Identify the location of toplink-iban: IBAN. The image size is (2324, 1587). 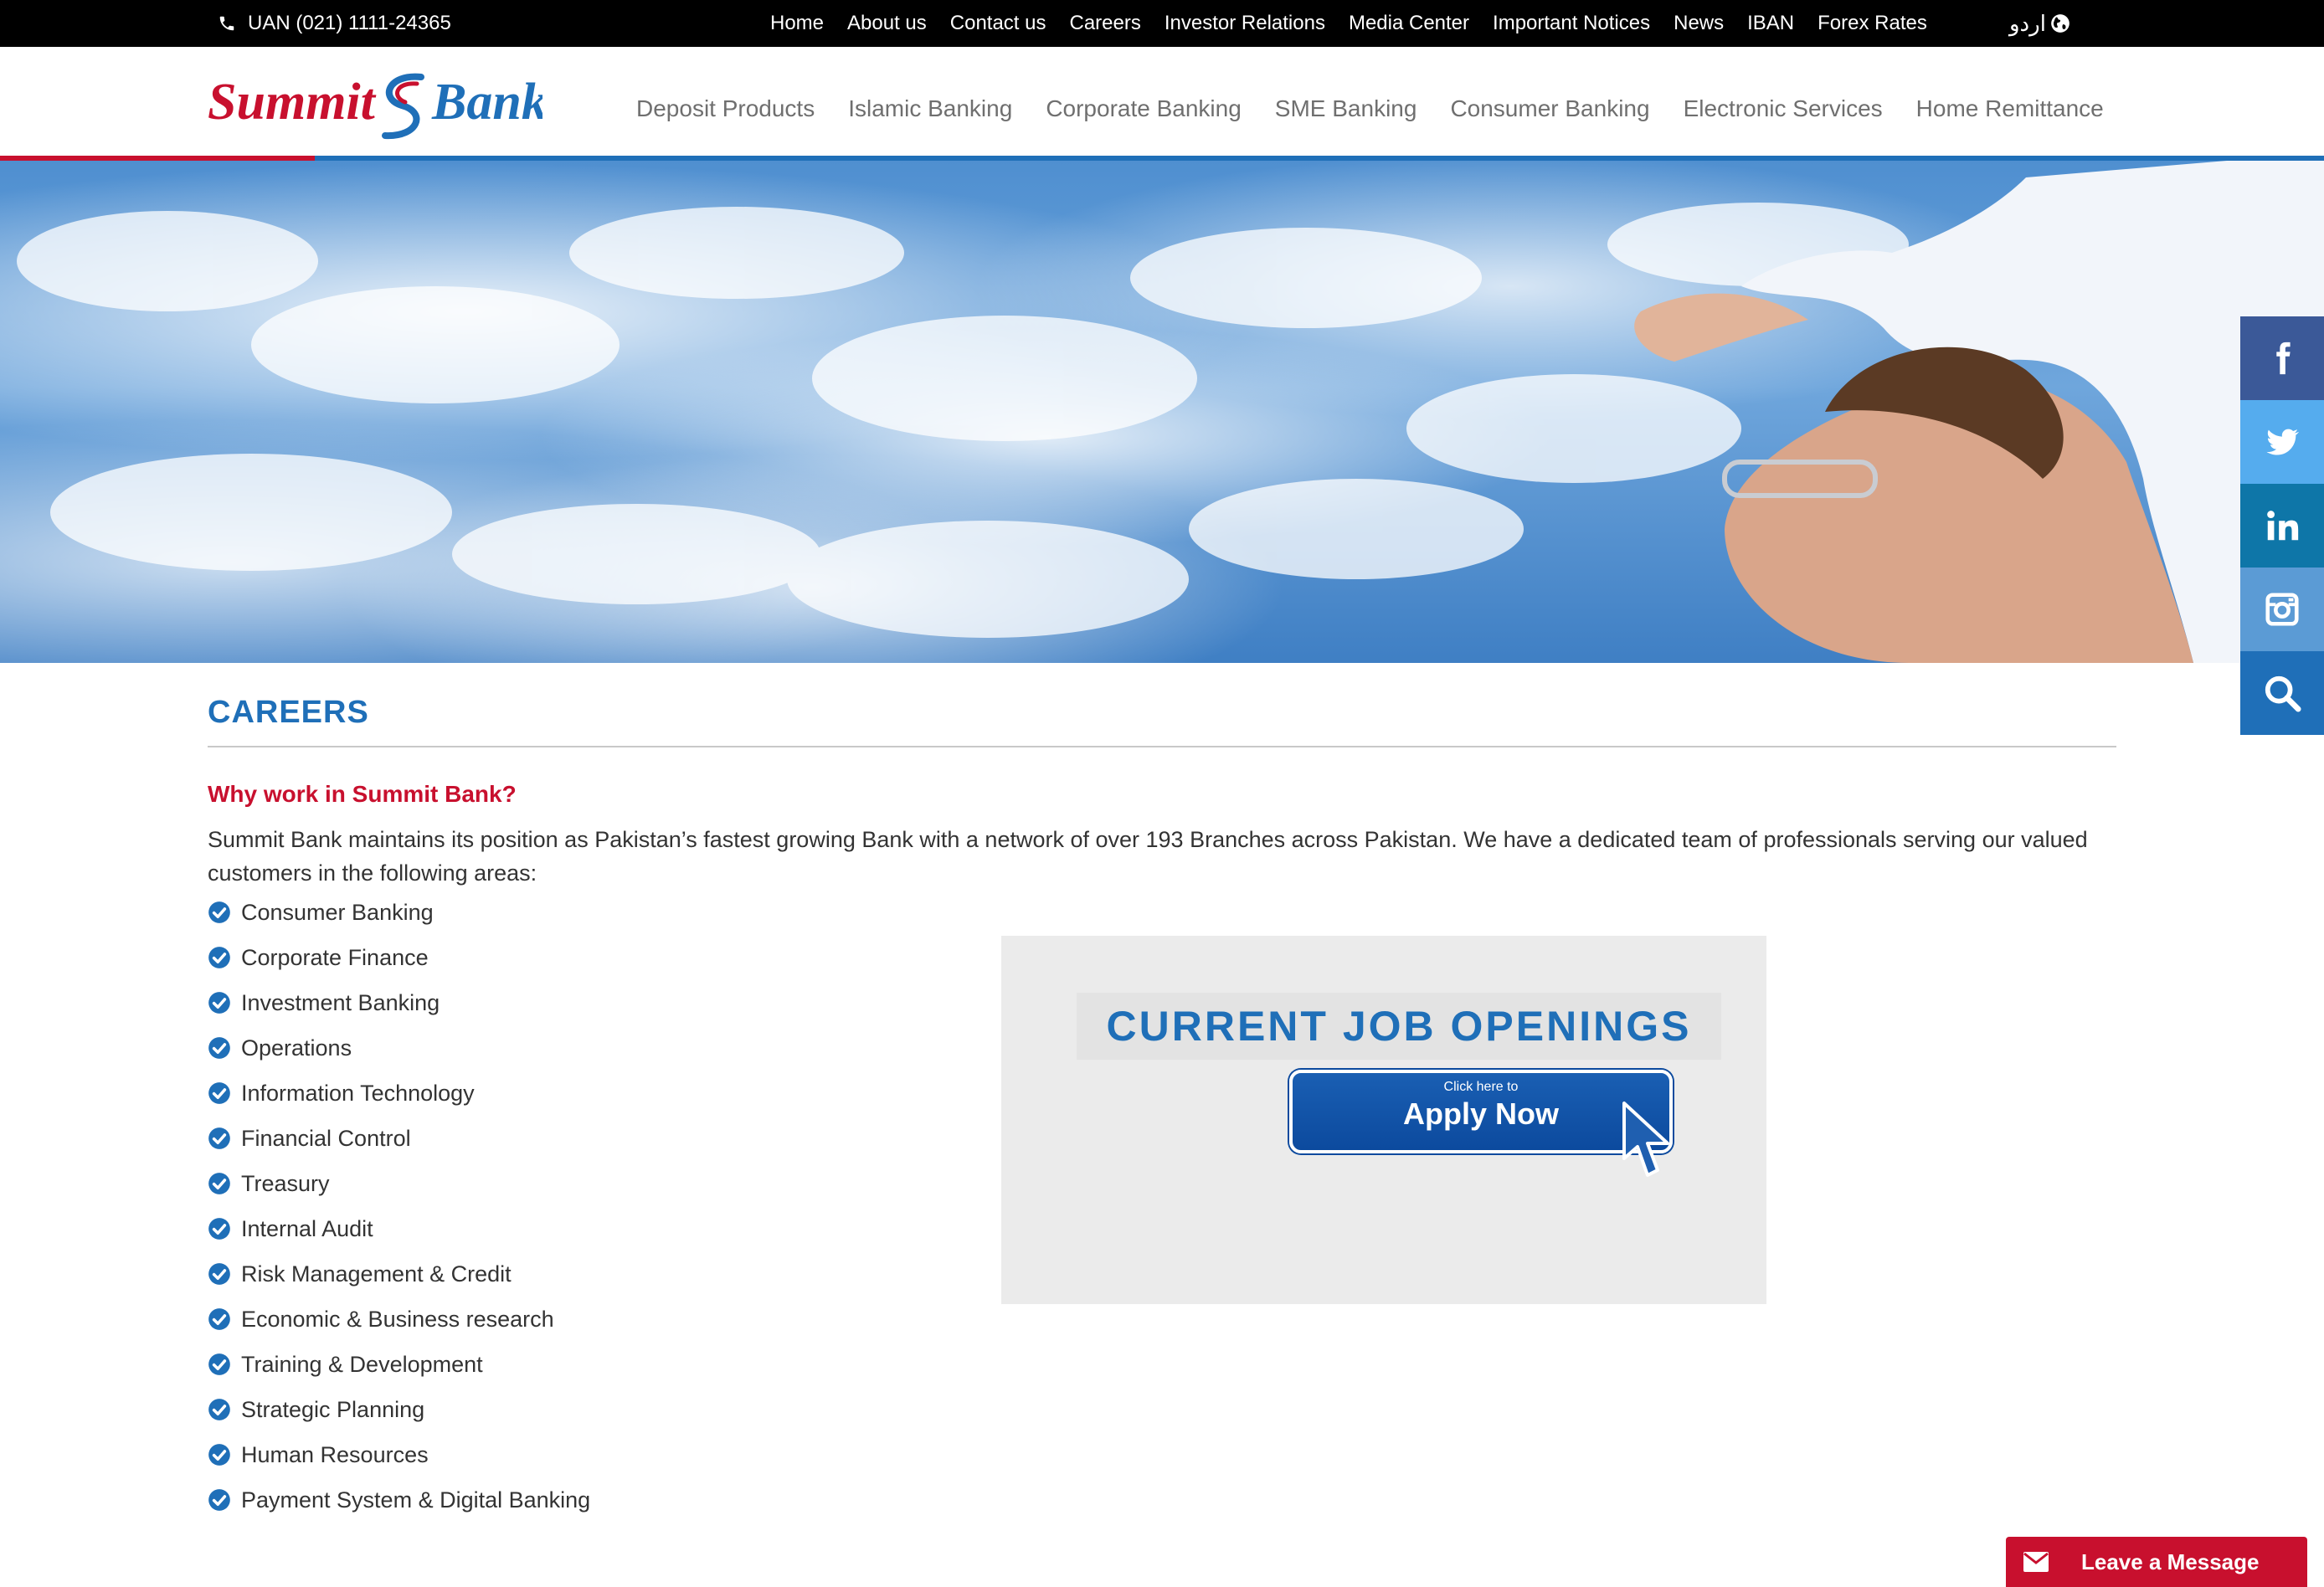
(1770, 24).